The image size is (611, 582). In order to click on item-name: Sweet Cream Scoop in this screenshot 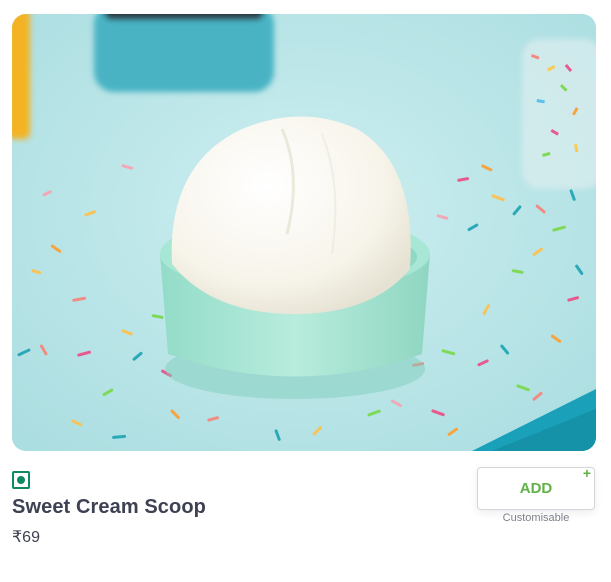, I will do `click(109, 507)`.